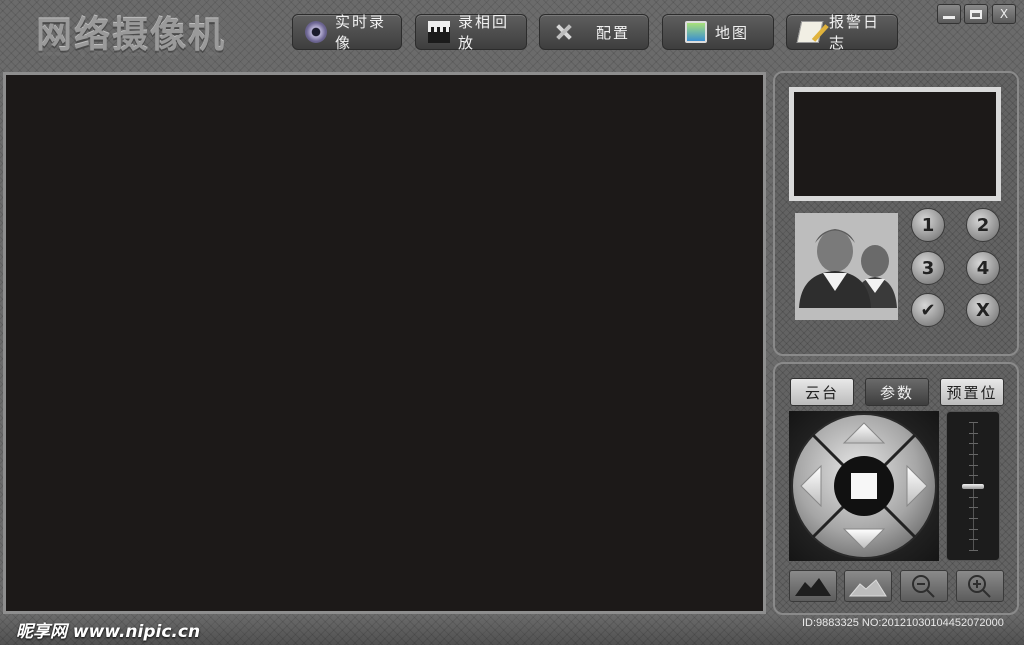  What do you see at coordinates (732, 32) in the screenshot?
I see `nav-map-label: 地图` at bounding box center [732, 32].